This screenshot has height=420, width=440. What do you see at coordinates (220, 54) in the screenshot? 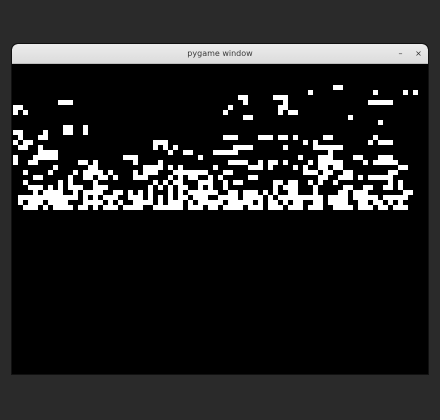
I see `window-titlebar: pygame window – ×` at bounding box center [220, 54].